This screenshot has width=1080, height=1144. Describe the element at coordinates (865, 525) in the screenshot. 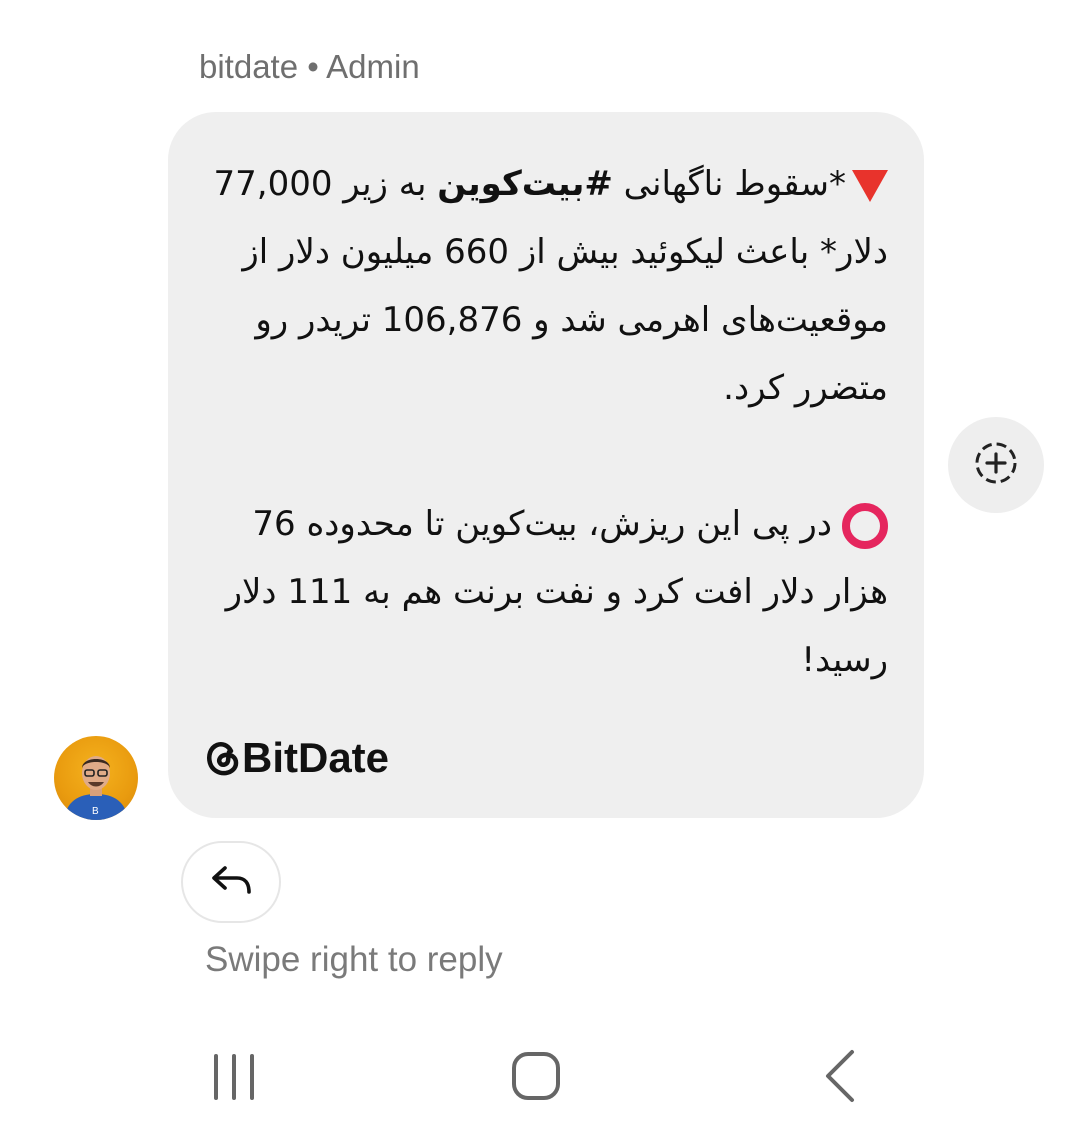

I see `red-ring-icon` at that location.